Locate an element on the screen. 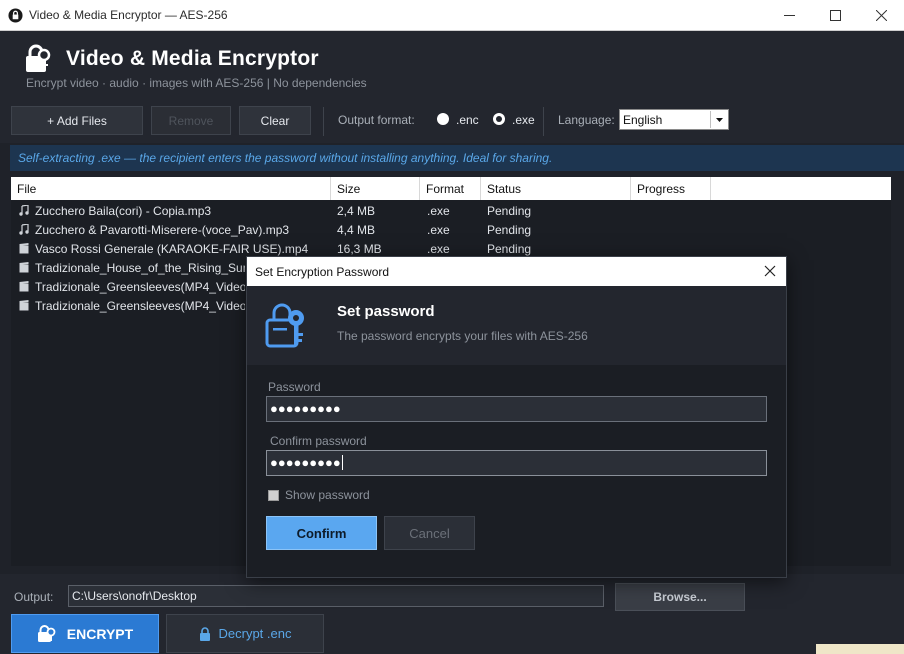 Image resolution: width=904 pixels, height=654 pixels. chevron-down-icon is located at coordinates (718, 119).